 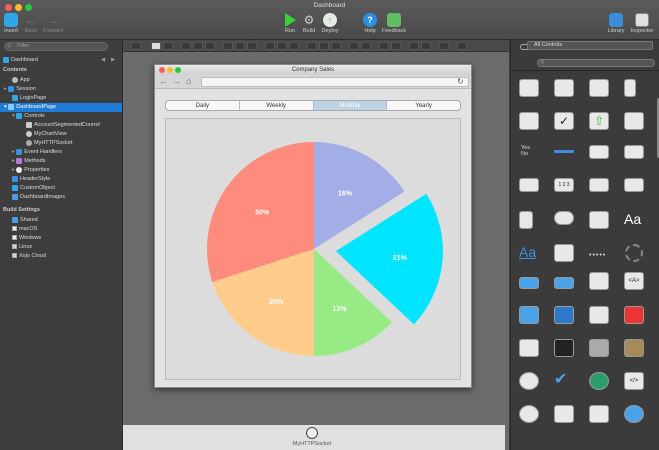 What do you see at coordinates (14, 229) in the screenshot?
I see `macos-checkbox` at bounding box center [14, 229].